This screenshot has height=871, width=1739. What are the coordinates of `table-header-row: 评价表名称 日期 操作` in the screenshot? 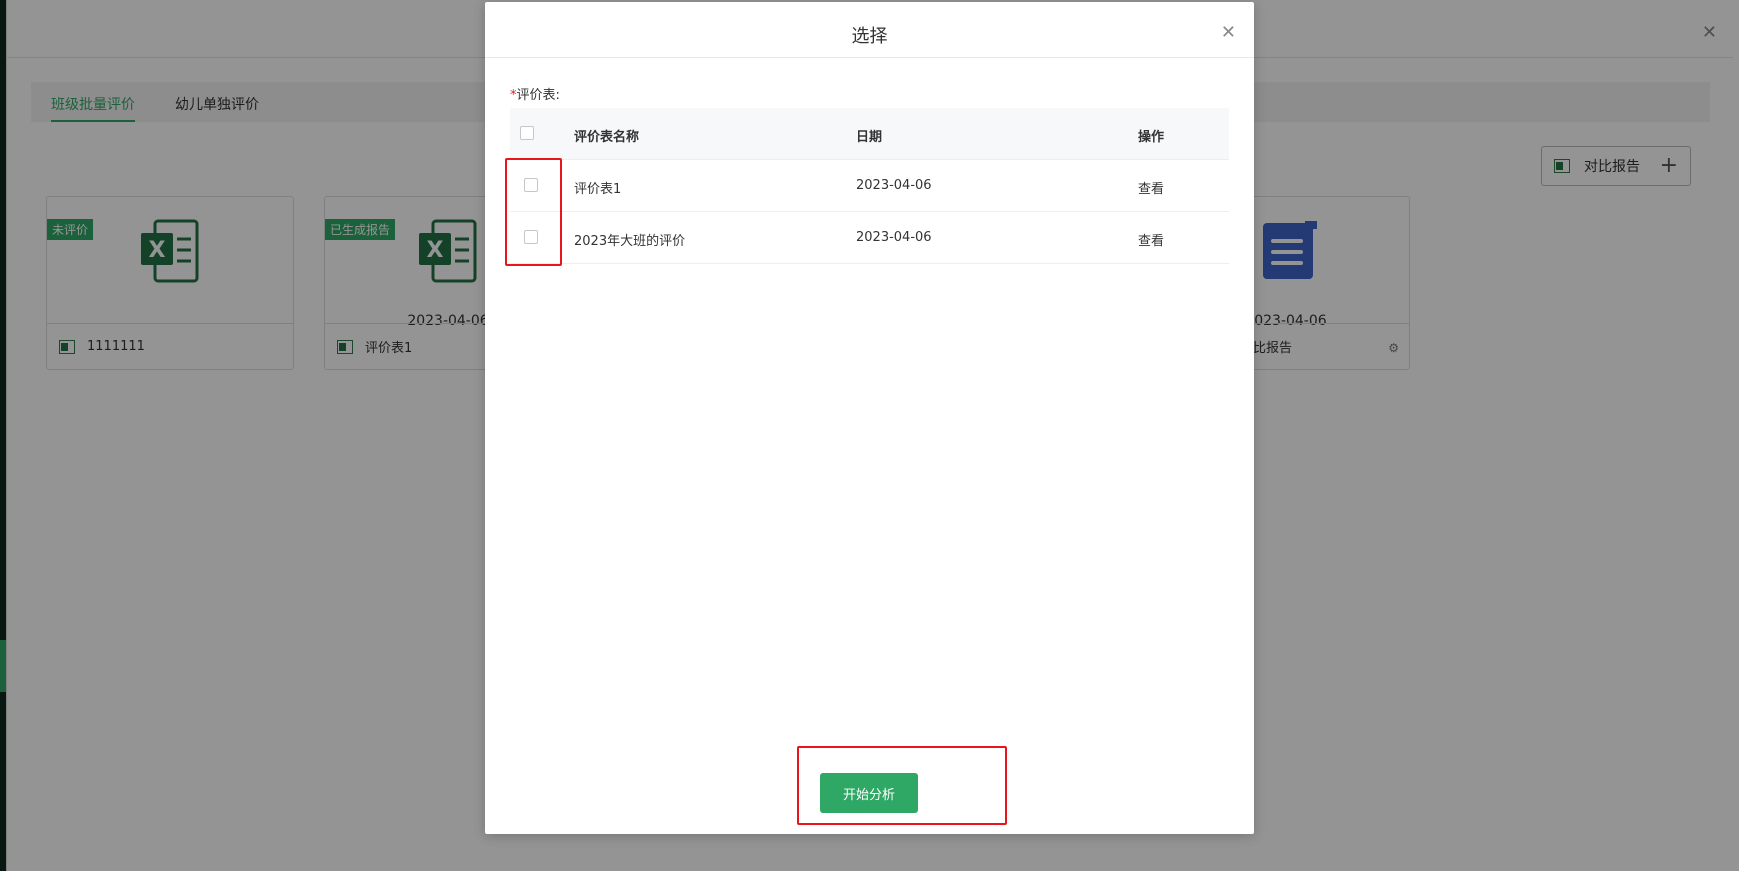 It's located at (869, 134).